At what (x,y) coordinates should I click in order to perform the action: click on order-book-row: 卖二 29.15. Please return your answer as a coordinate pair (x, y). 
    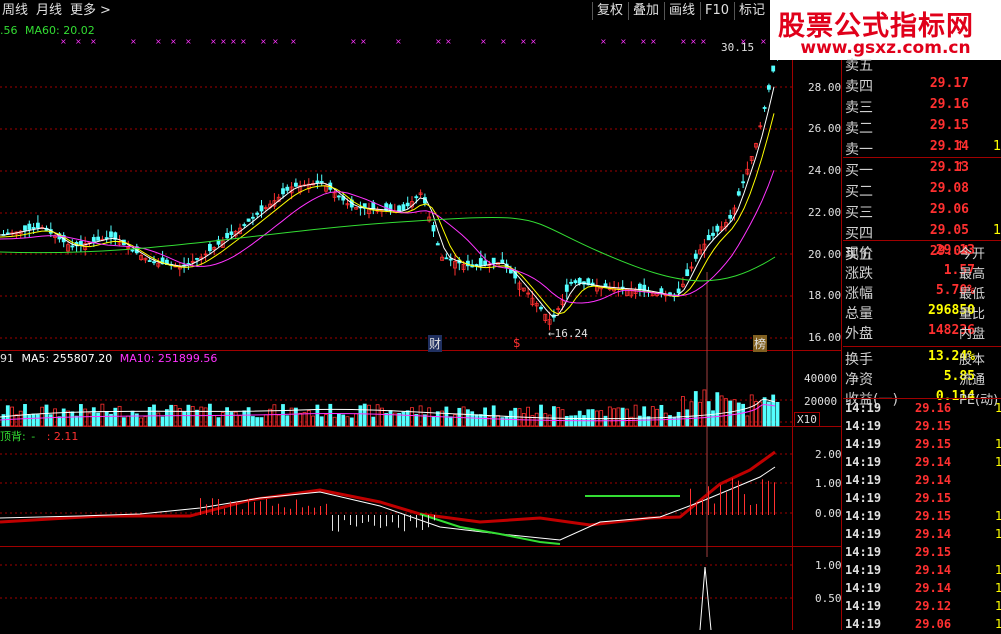
    Looking at the image, I should click on (922, 127).